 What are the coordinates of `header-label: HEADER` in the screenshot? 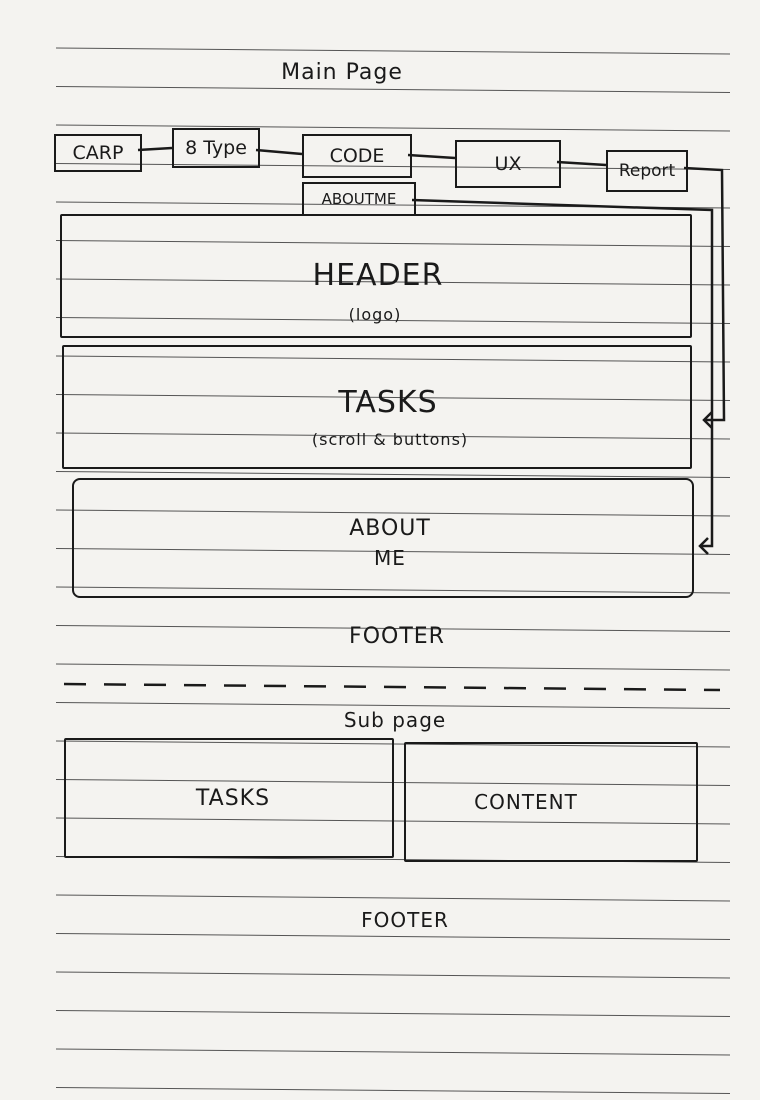 It's located at (378, 275).